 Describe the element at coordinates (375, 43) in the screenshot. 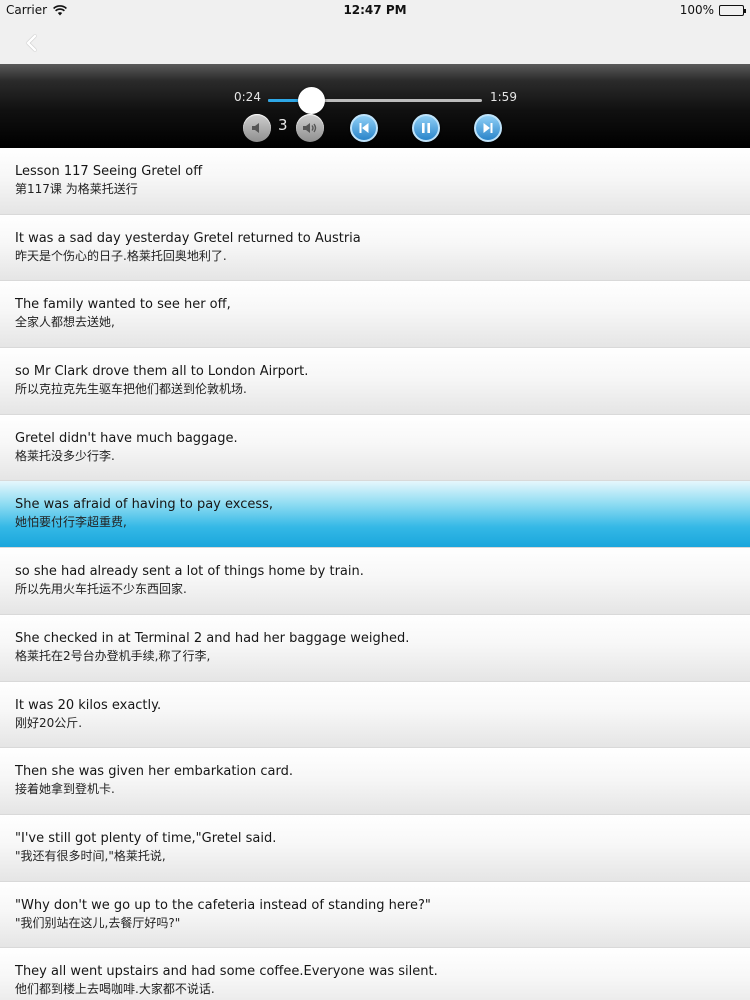

I see `navigation-bar` at that location.